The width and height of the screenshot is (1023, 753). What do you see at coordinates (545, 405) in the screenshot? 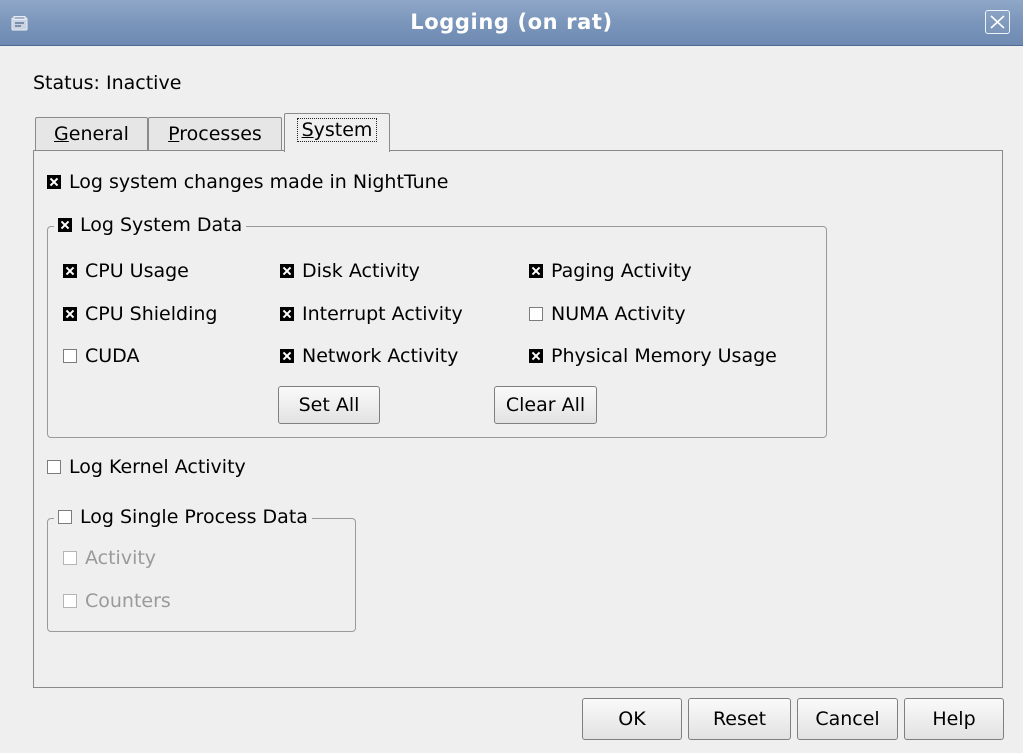
I see `clear-all-button: Clear All` at bounding box center [545, 405].